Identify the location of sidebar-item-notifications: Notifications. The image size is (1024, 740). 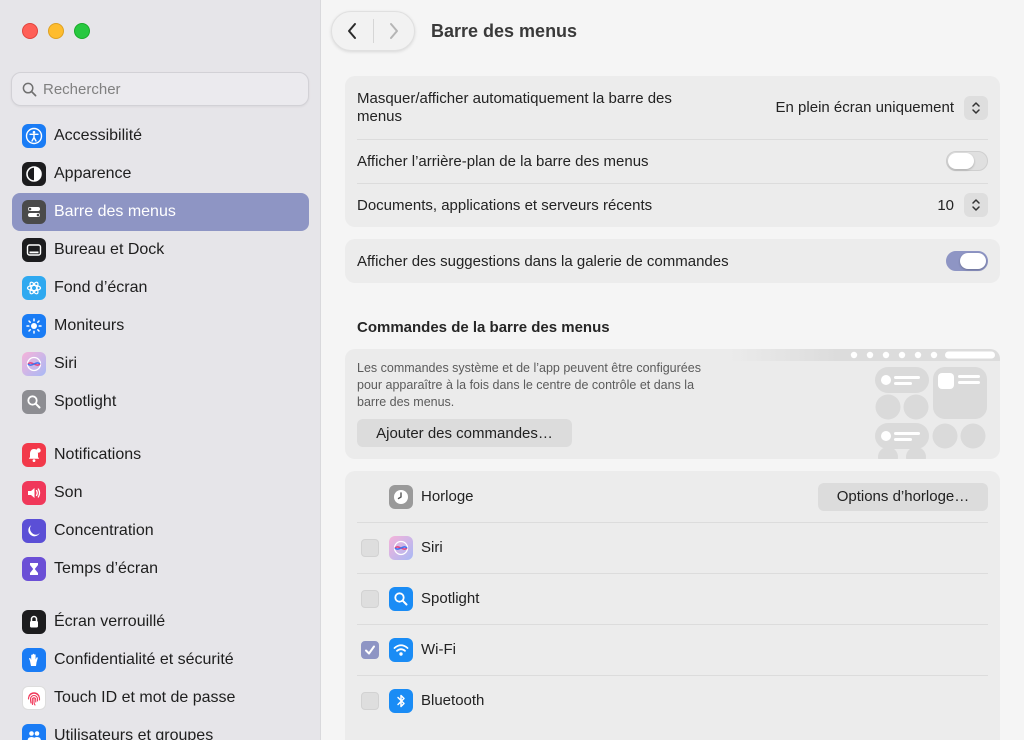
(160, 455).